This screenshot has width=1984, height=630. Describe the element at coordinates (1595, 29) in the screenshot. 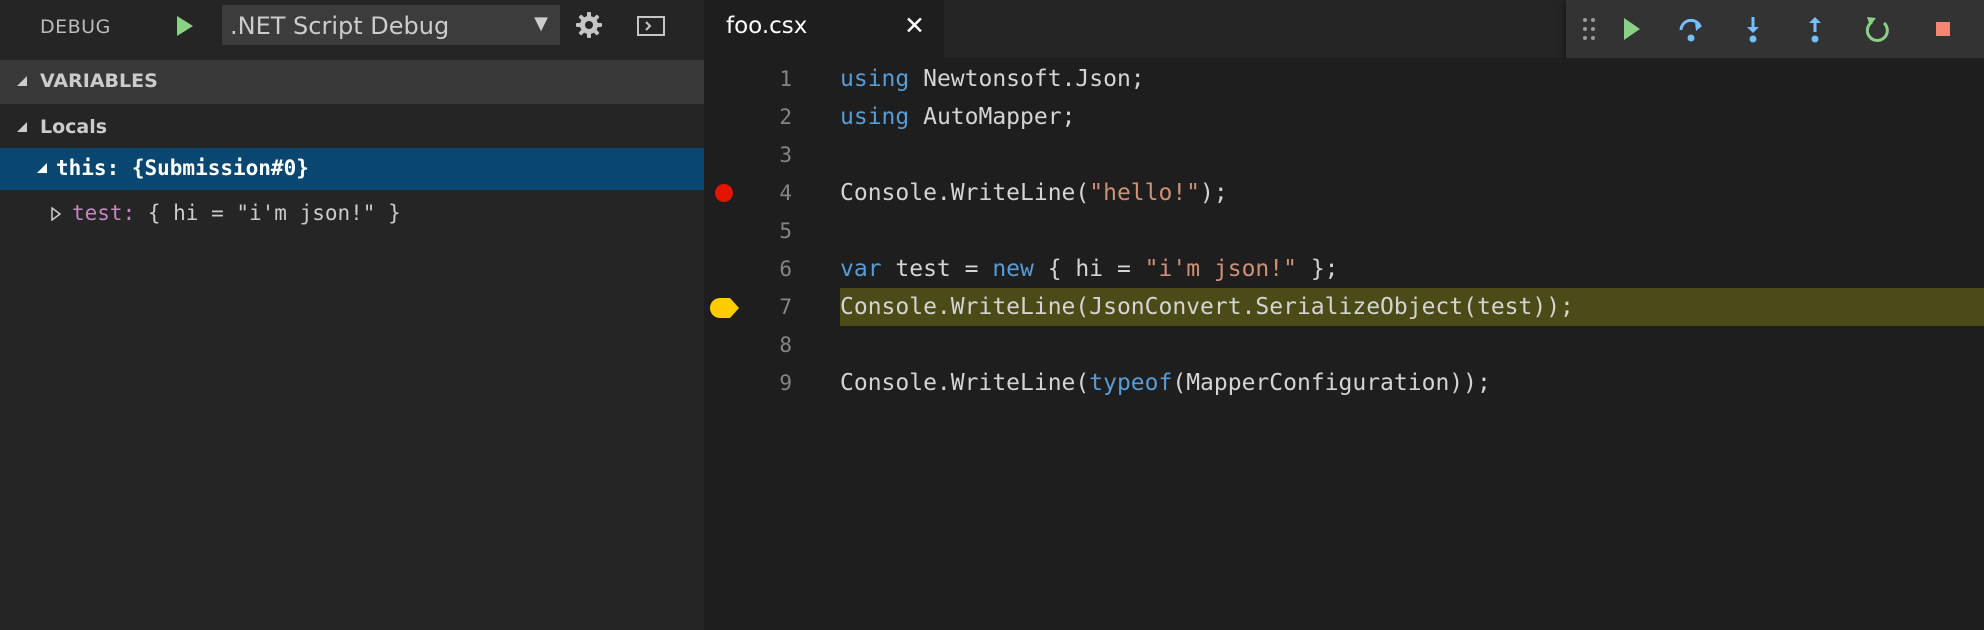

I see `drag-handle-icon` at that location.